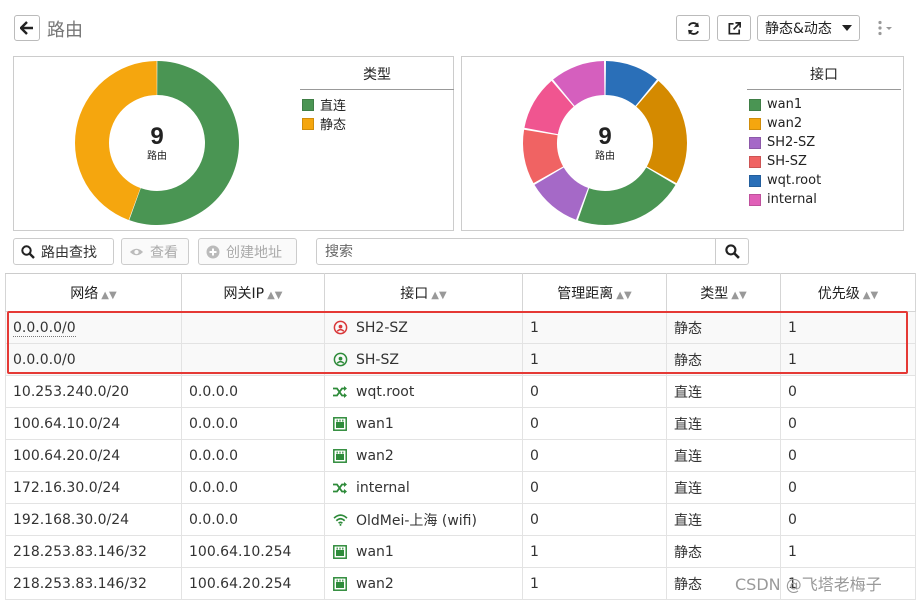  I want to click on priority-cell: 1, so click(848, 359).